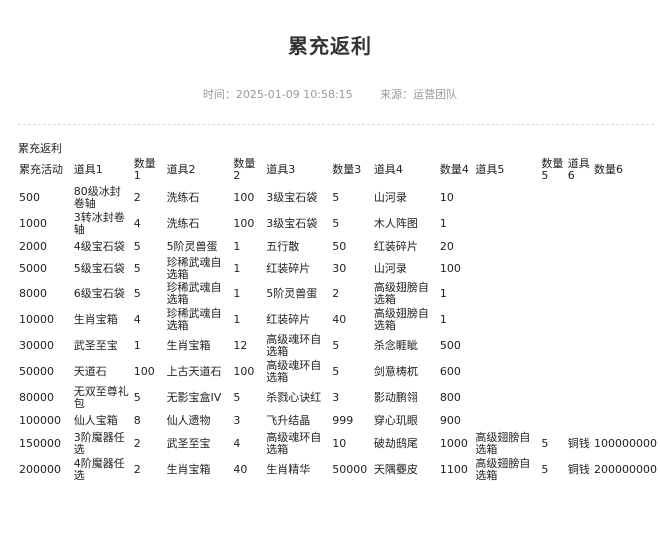 This screenshot has height=542, width=660. What do you see at coordinates (192, 246) in the screenshot?
I see `cell-text: 5阶灵兽蛋` at bounding box center [192, 246].